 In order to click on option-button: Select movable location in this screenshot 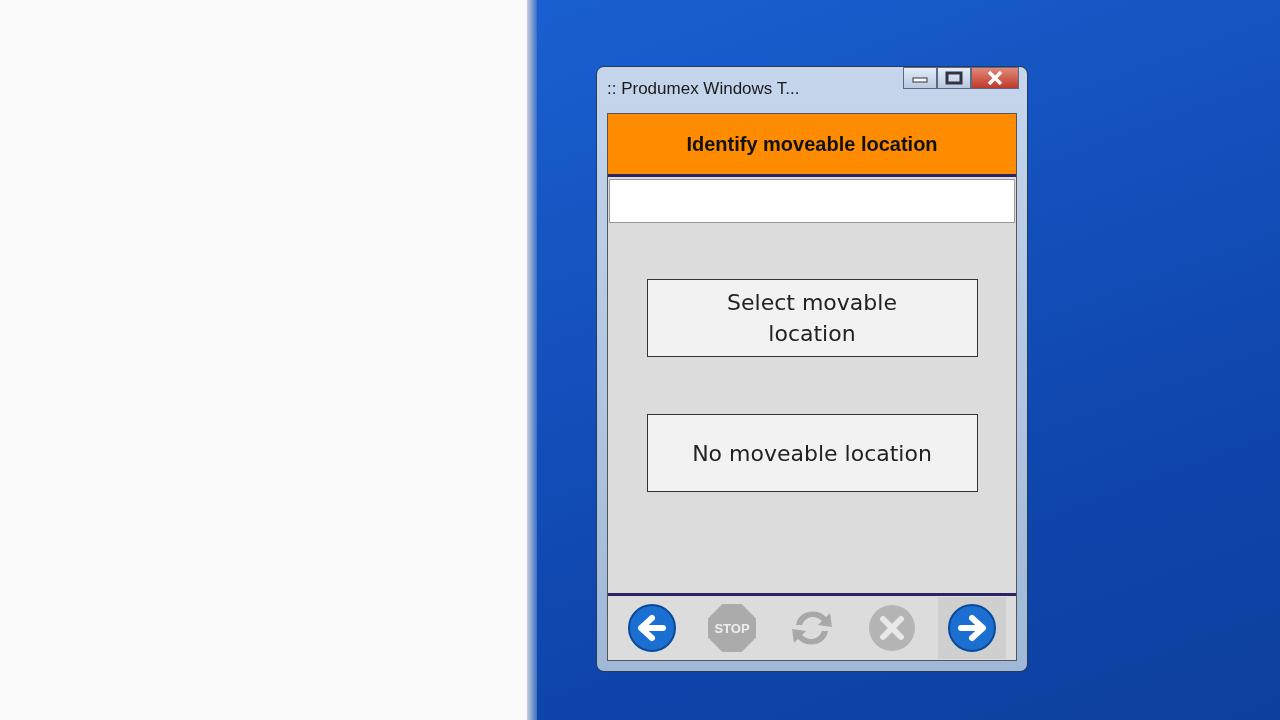, I will do `click(812, 318)`.